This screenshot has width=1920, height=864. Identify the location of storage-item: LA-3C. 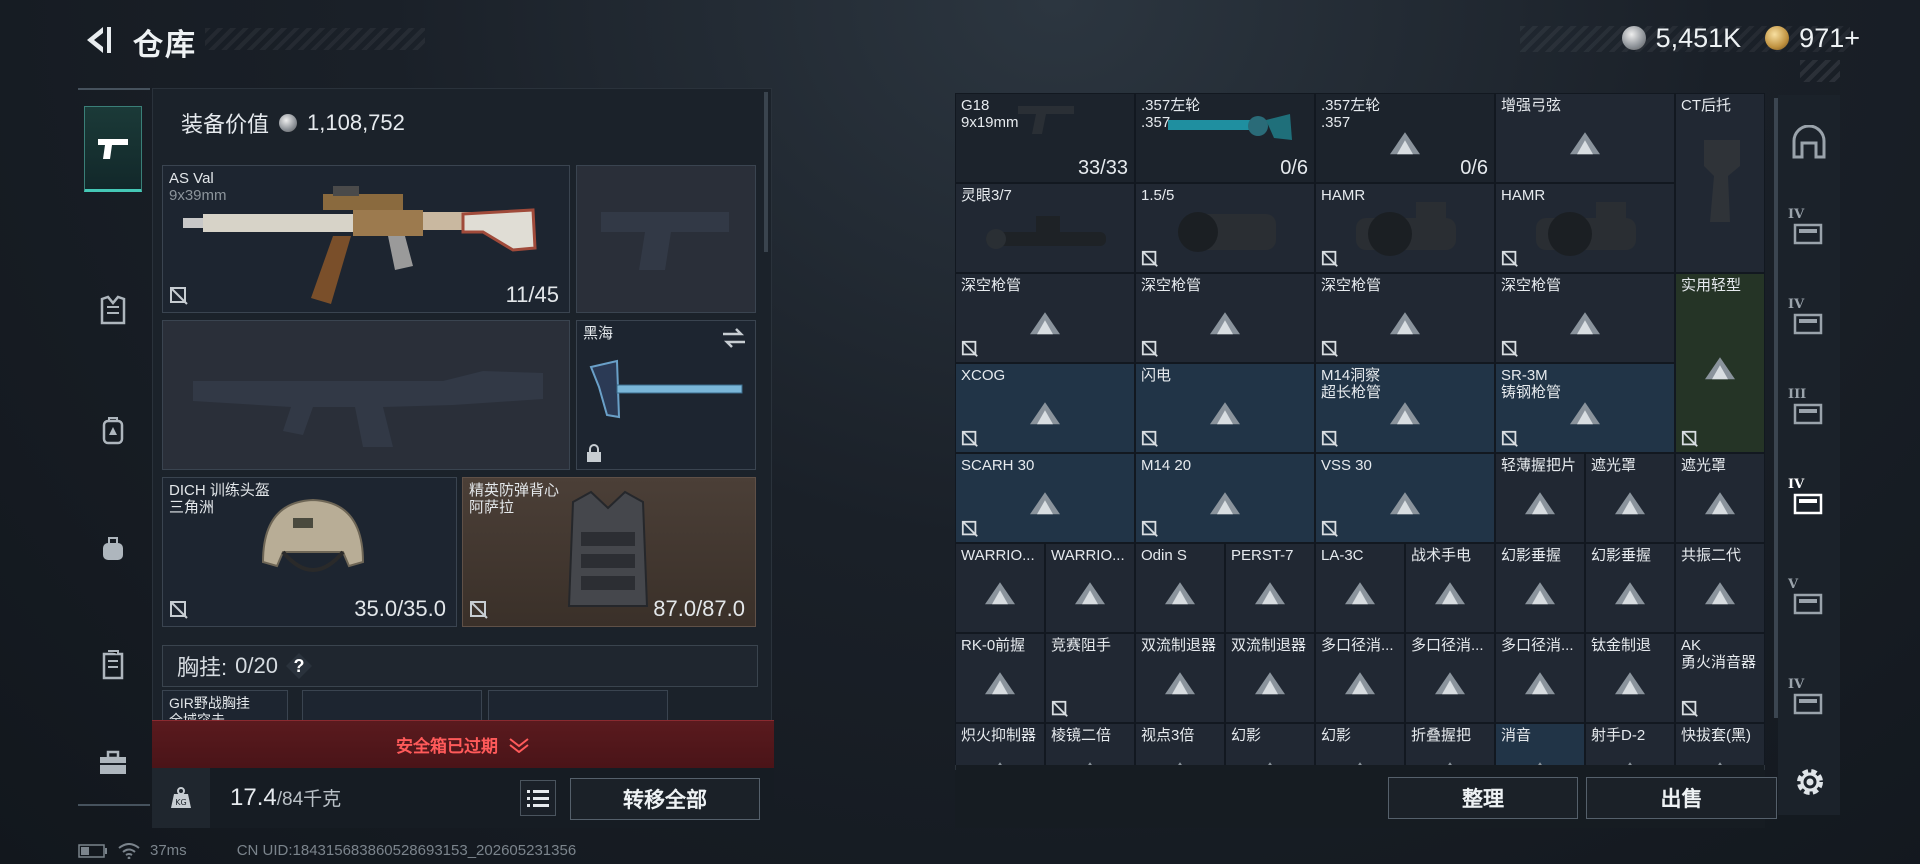
(1360, 588).